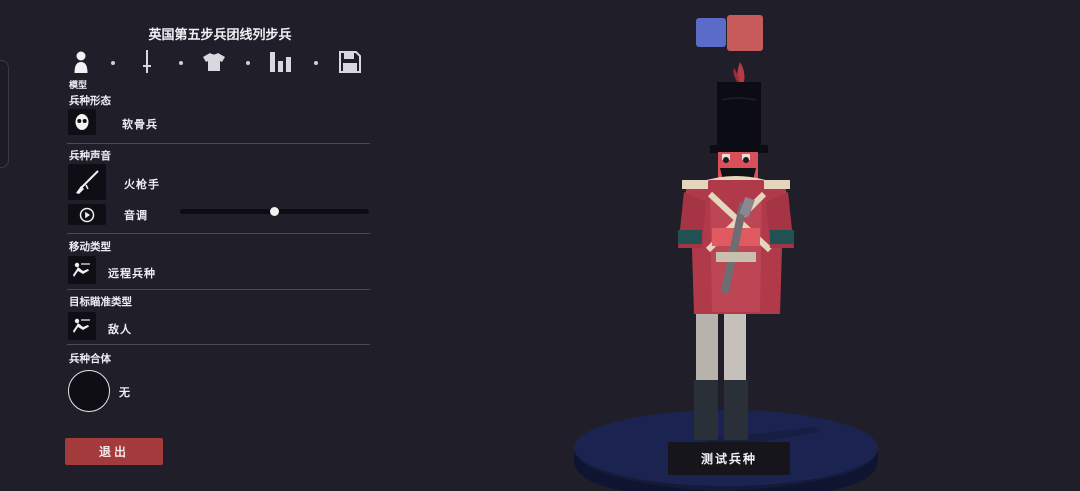 This screenshot has width=1080, height=491. I want to click on unit-title: 英国第五步兵团线列步兵, so click(220, 35).